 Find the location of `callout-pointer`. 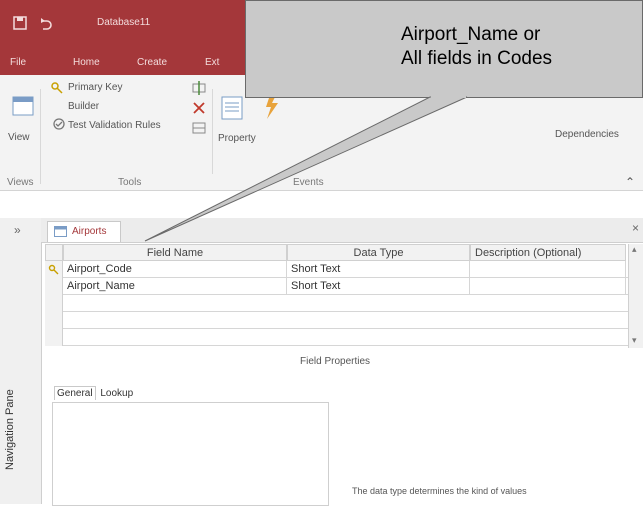

callout-pointer is located at coordinates (306, 169).